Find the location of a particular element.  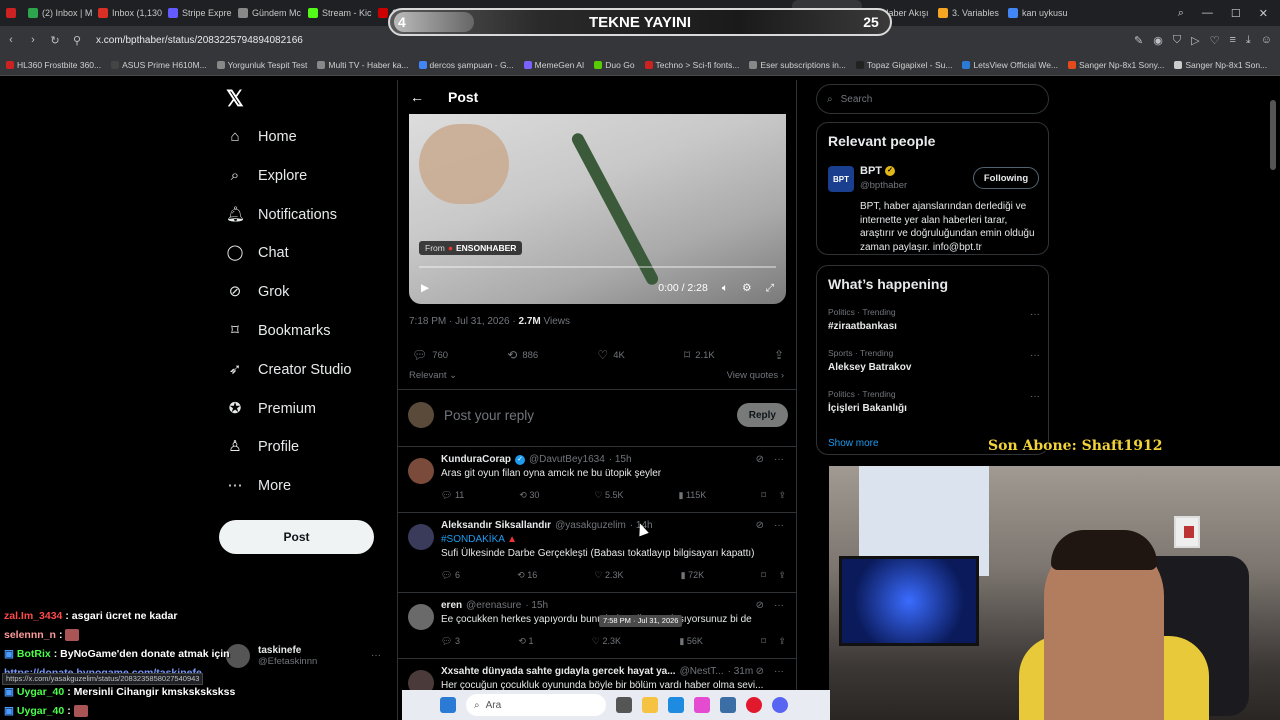

views-action: ▮ 115K is located at coordinates (692, 495).